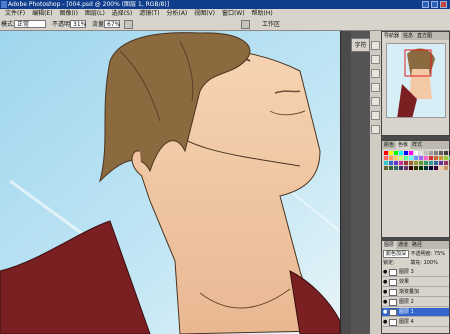 This screenshot has width=450, height=334. What do you see at coordinates (375, 115) in the screenshot?
I see `eraser-tool-icon` at bounding box center [375, 115].